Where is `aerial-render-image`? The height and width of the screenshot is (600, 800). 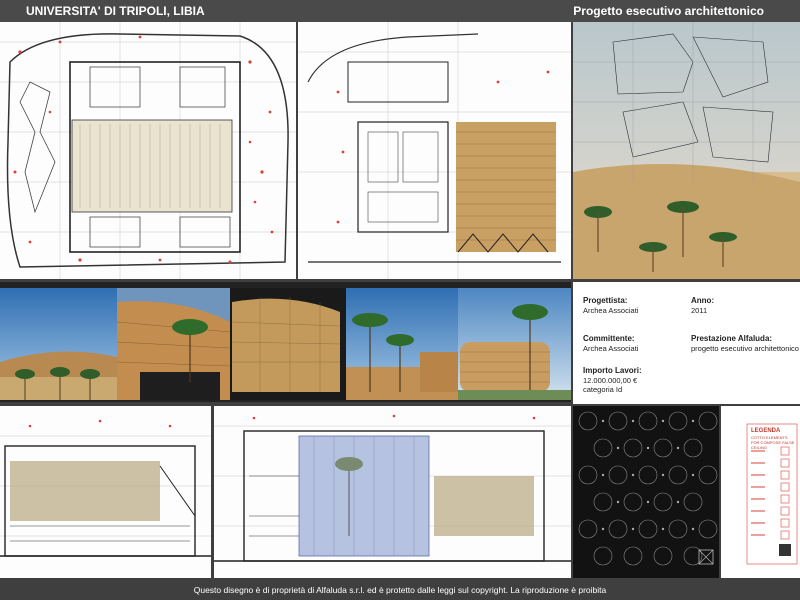 aerial-render-image is located at coordinates (686, 150).